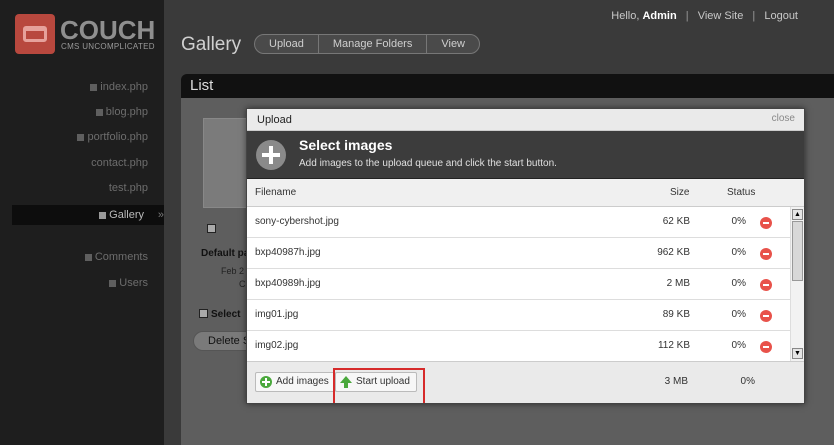 The height and width of the screenshot is (445, 834). What do you see at coordinates (288, 283) in the screenshot?
I see `file-name: bxp40989h.jpg` at bounding box center [288, 283].